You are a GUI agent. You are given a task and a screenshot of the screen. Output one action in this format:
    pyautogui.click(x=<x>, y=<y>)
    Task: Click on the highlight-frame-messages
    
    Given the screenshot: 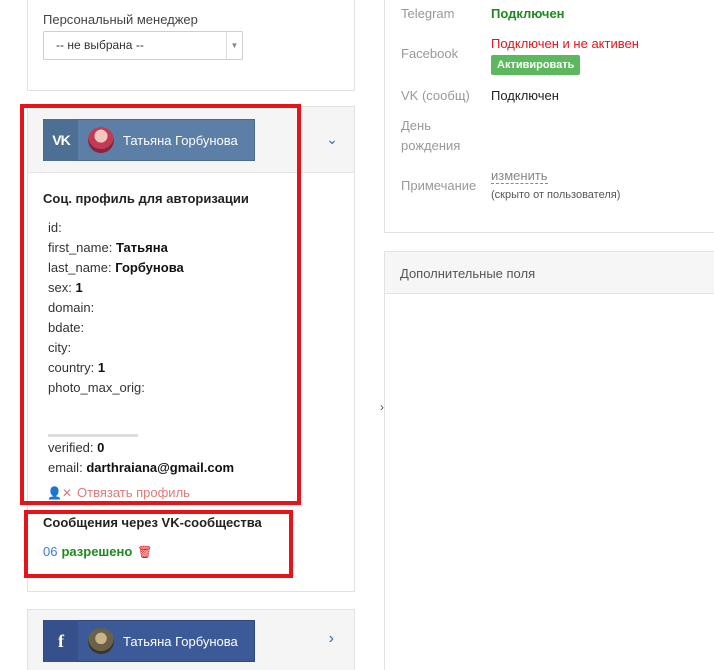 What is the action you would take?
    pyautogui.click(x=158, y=544)
    